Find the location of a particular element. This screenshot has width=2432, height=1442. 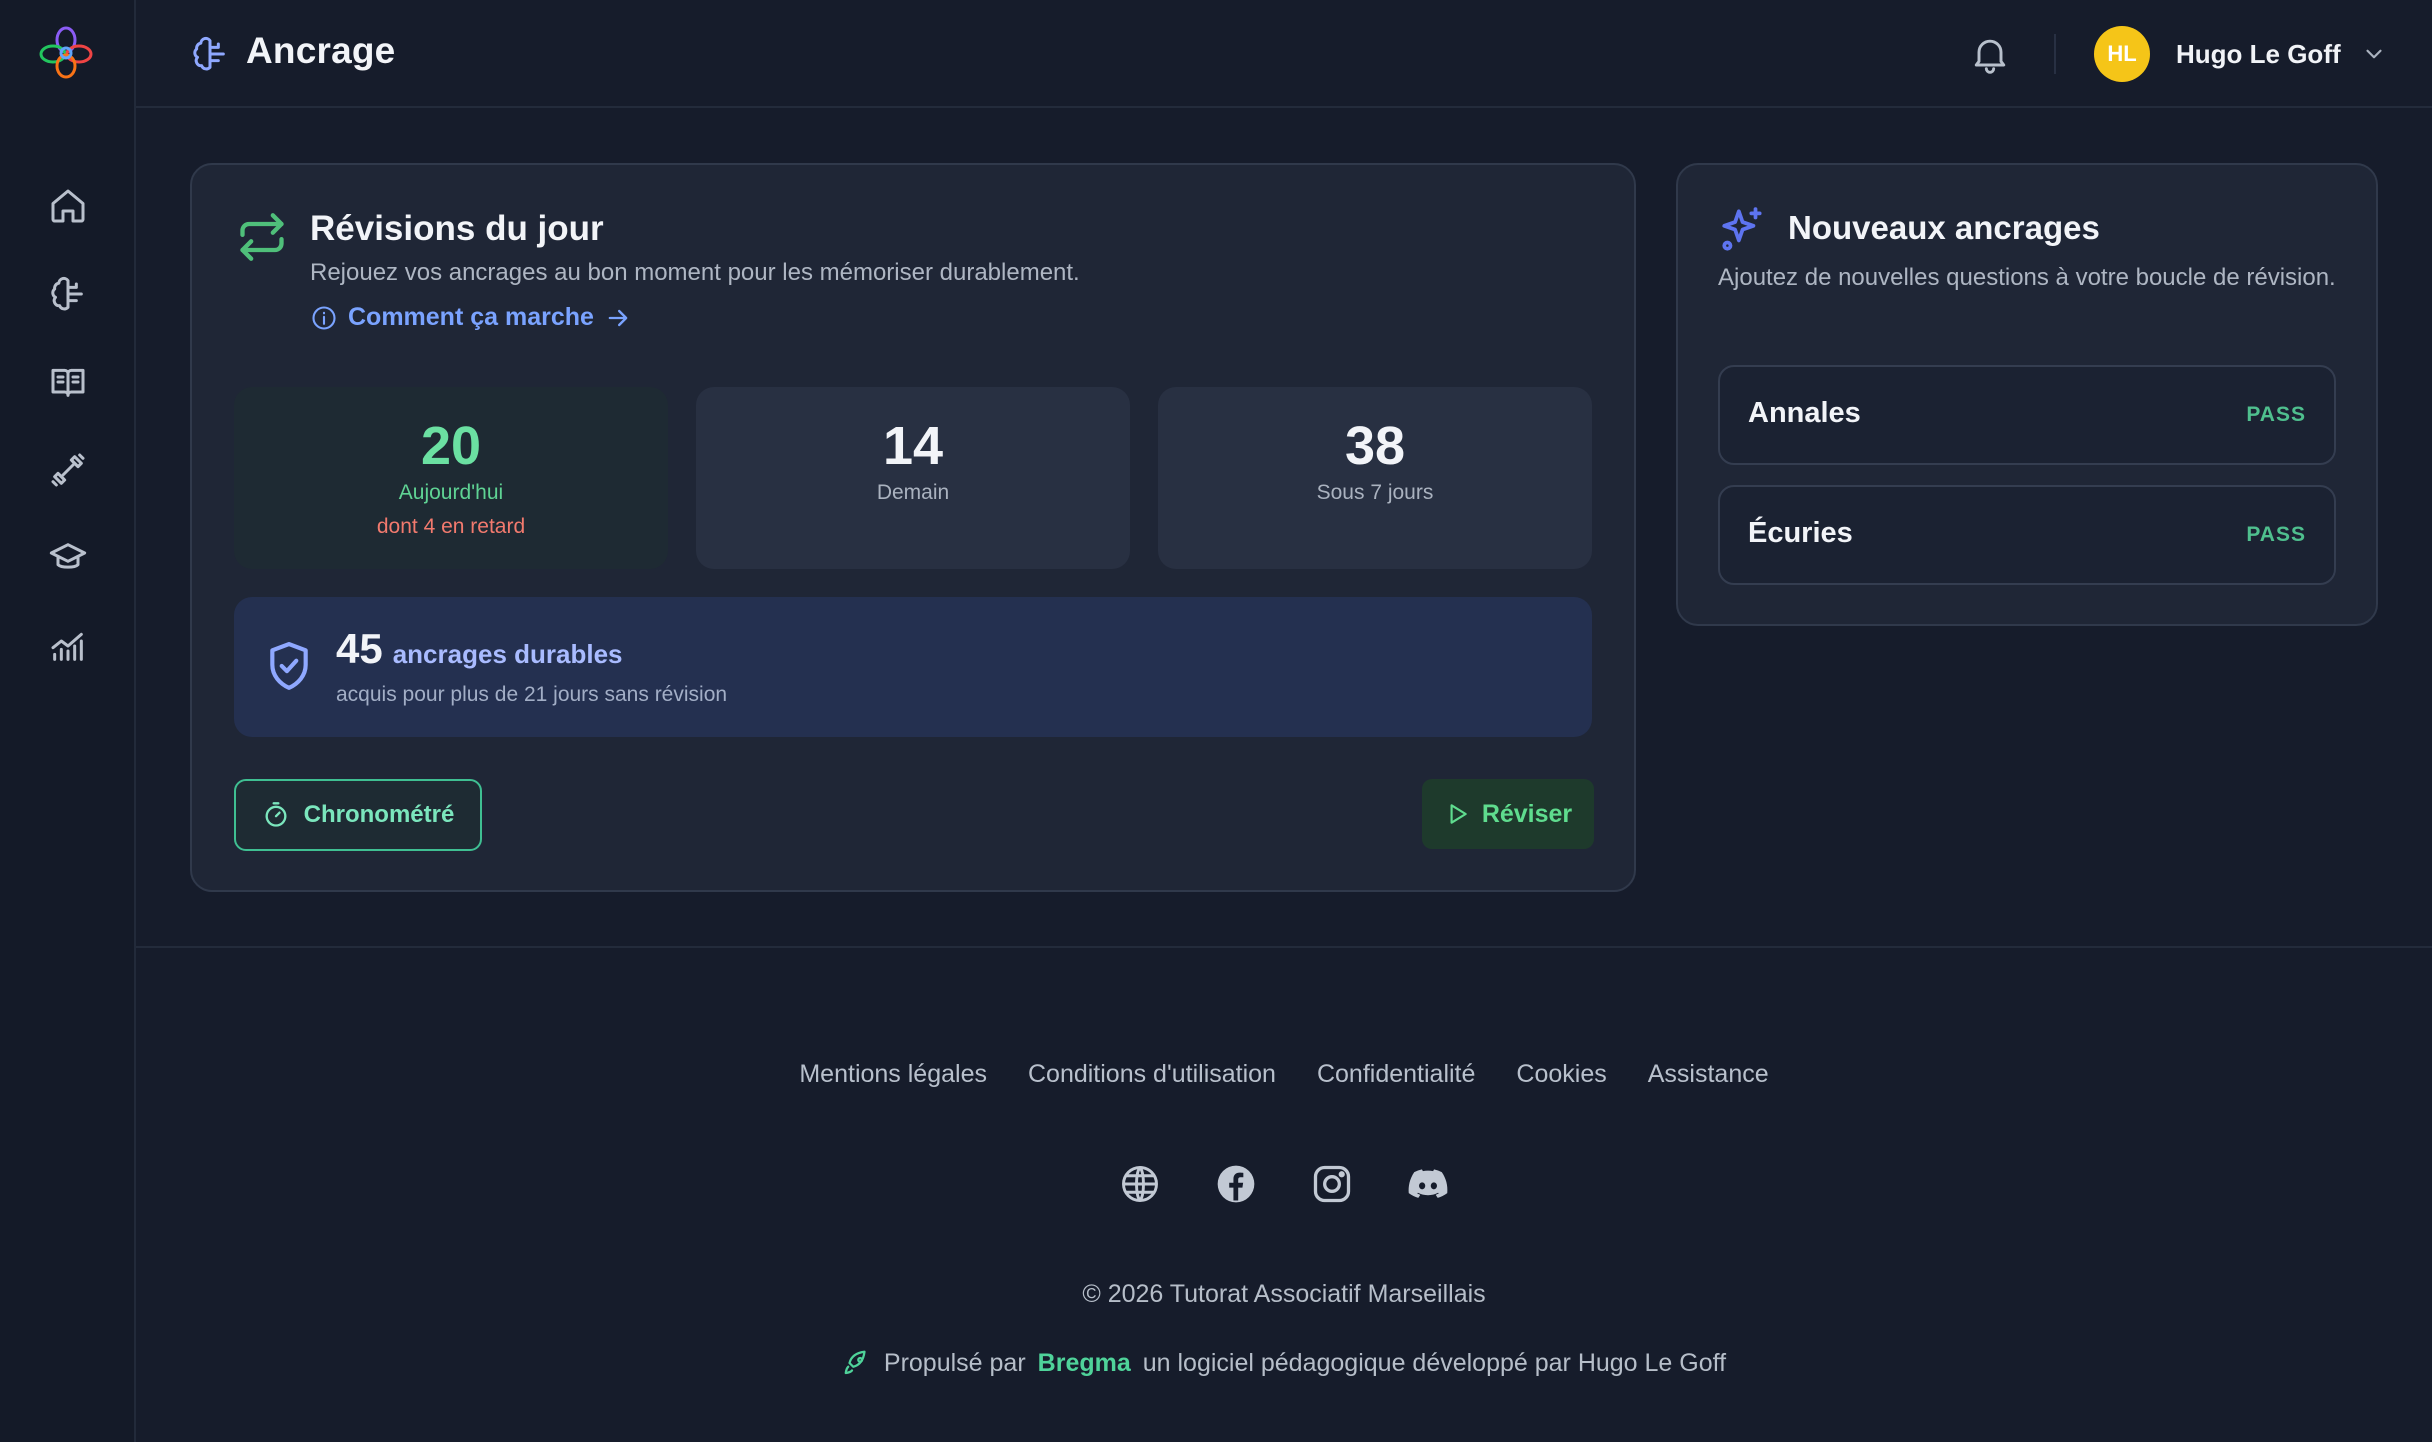

card-title: Révisions du jour is located at coordinates (457, 228).